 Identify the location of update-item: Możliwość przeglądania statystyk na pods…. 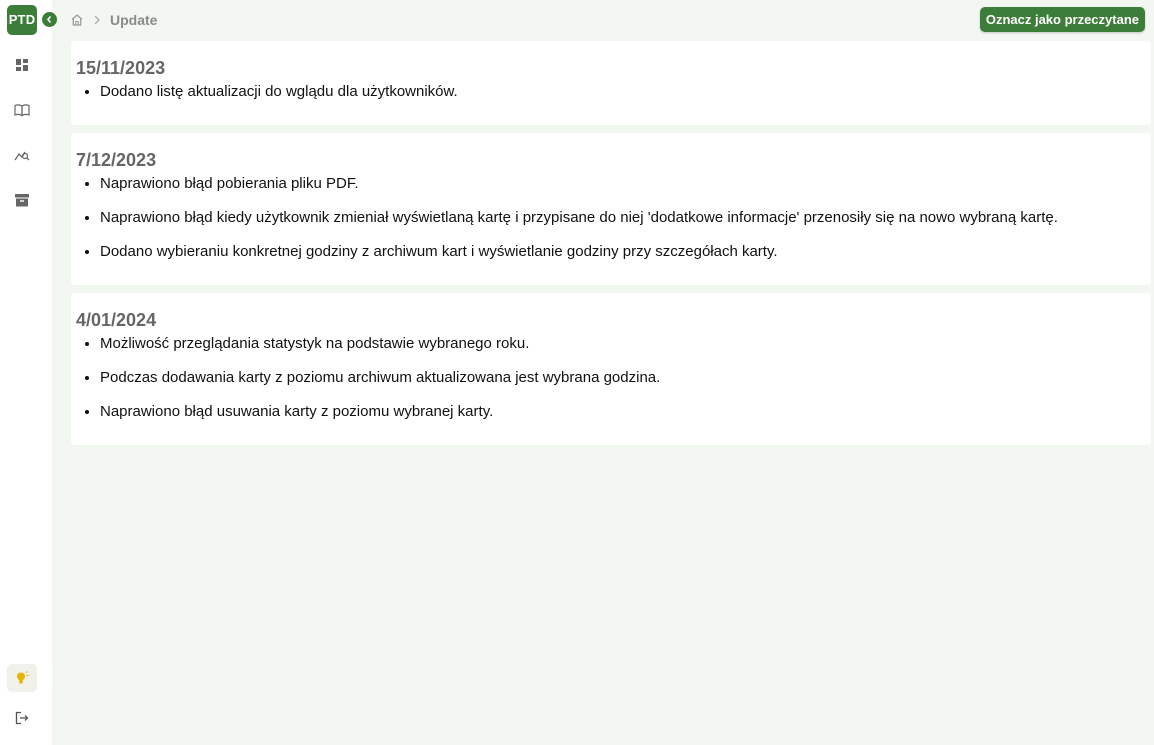
(623, 344).